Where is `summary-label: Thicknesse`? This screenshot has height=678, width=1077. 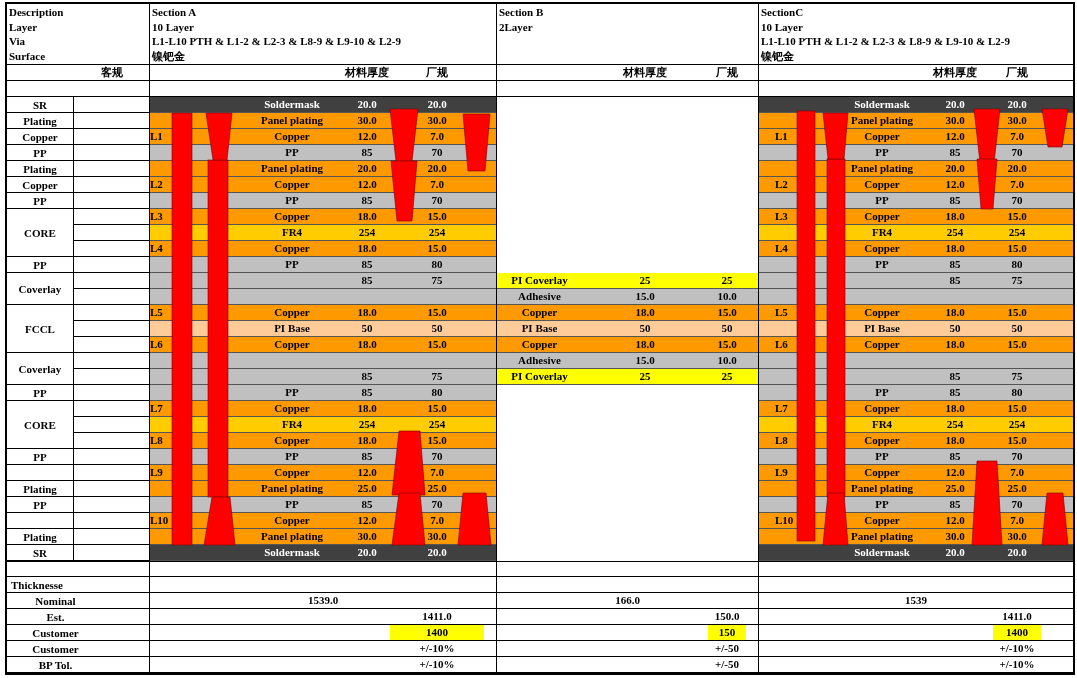
summary-label: Thicknesse is located at coordinates (37, 584).